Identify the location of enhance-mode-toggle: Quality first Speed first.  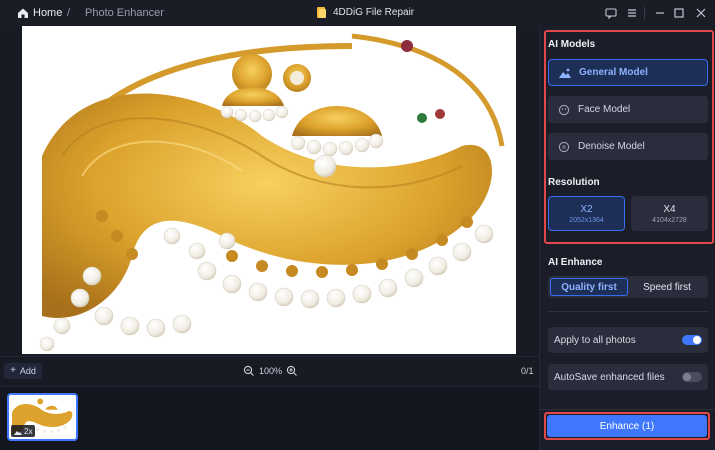
(628, 287).